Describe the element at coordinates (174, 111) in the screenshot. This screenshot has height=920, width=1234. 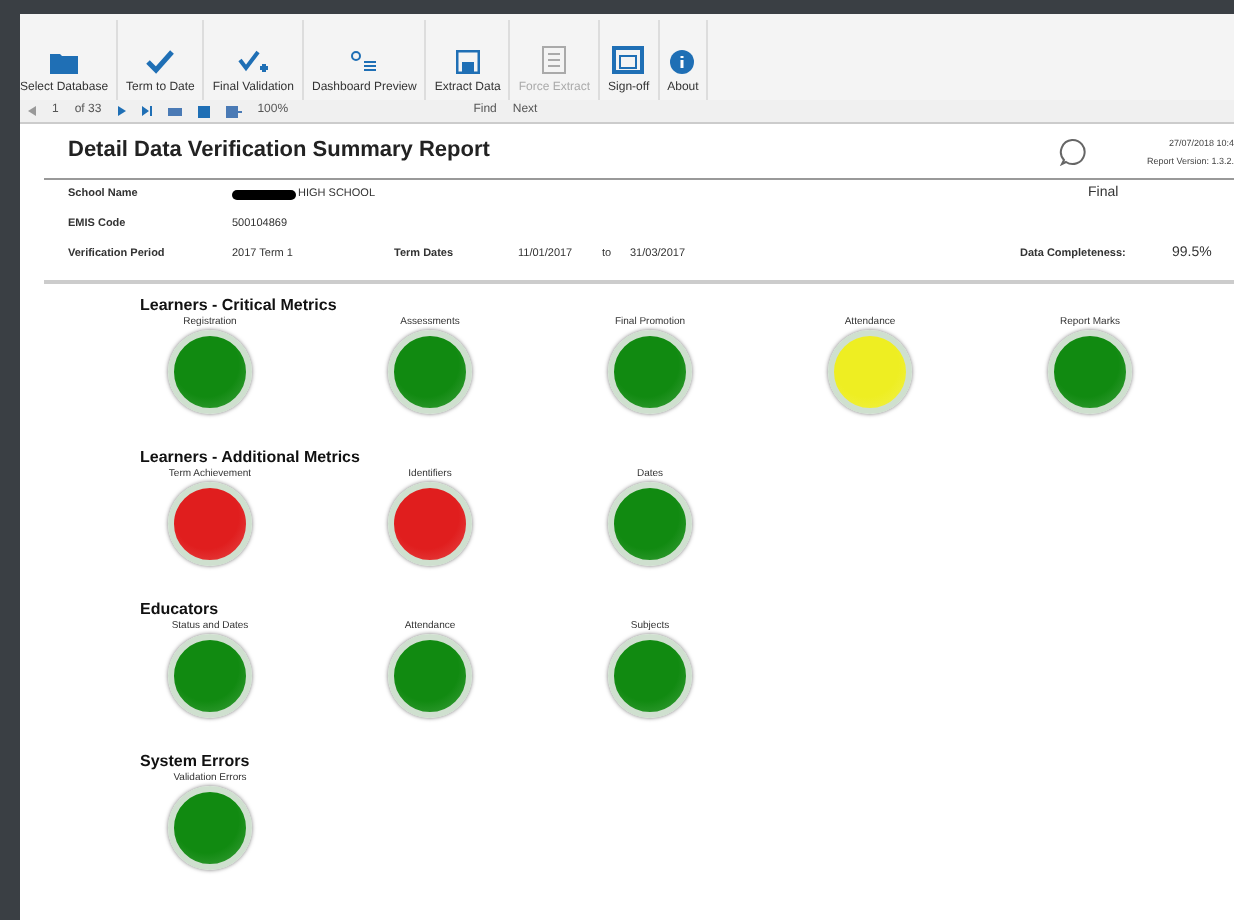
I see `print-icon` at that location.